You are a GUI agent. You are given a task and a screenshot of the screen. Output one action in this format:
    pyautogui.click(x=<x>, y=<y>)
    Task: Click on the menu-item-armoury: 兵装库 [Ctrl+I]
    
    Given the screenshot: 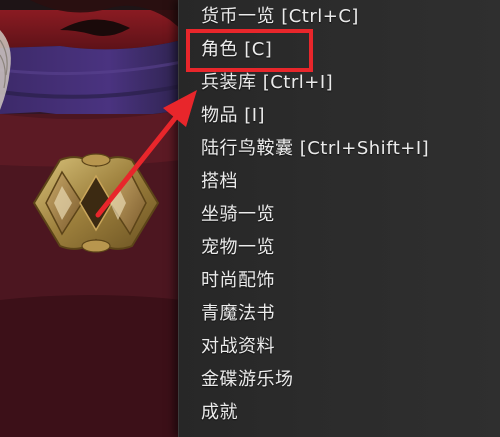 What is the action you would take?
    pyautogui.click(x=267, y=83)
    